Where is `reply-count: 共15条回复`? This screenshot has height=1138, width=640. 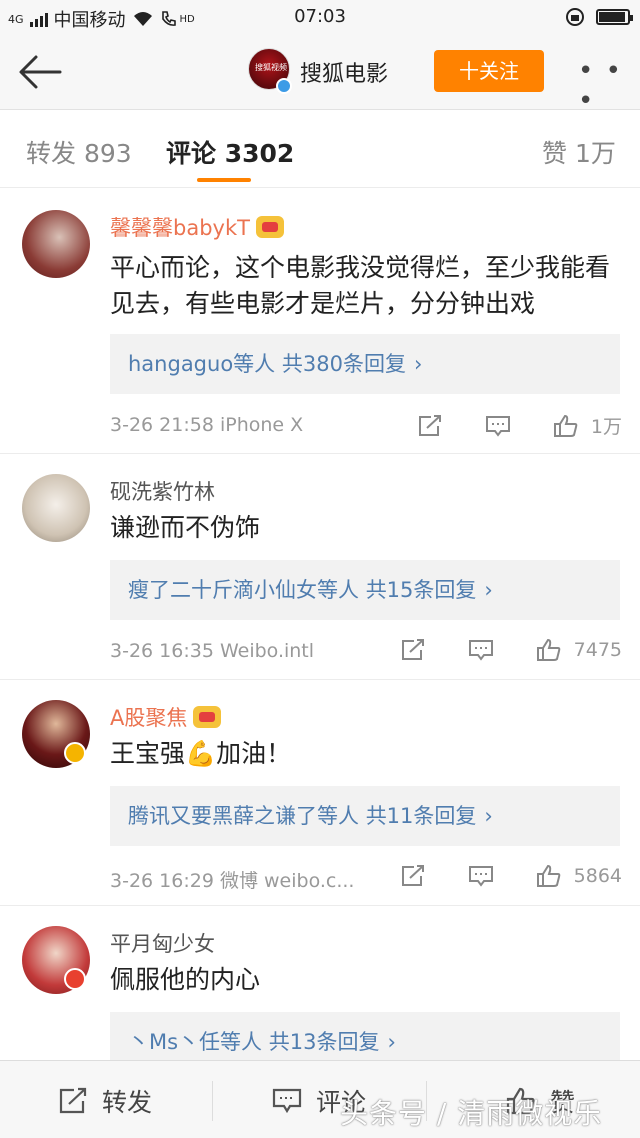
reply-count: 共15条回复 is located at coordinates (421, 590).